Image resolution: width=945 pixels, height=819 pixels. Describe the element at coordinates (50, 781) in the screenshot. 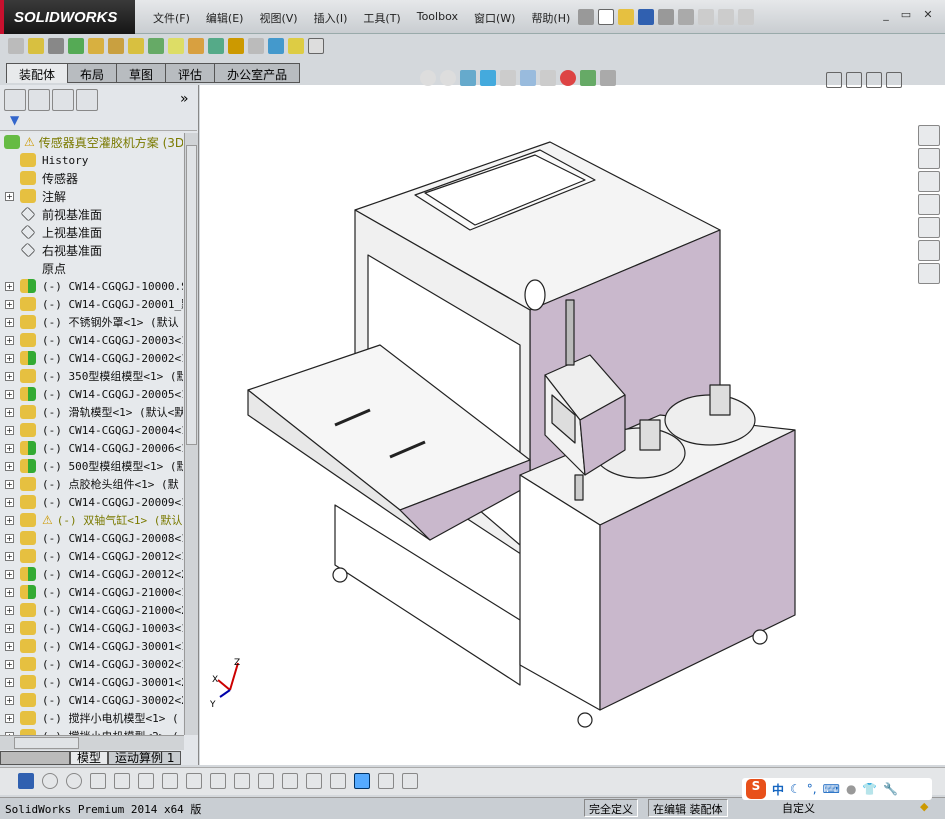

I see `point-icon` at that location.